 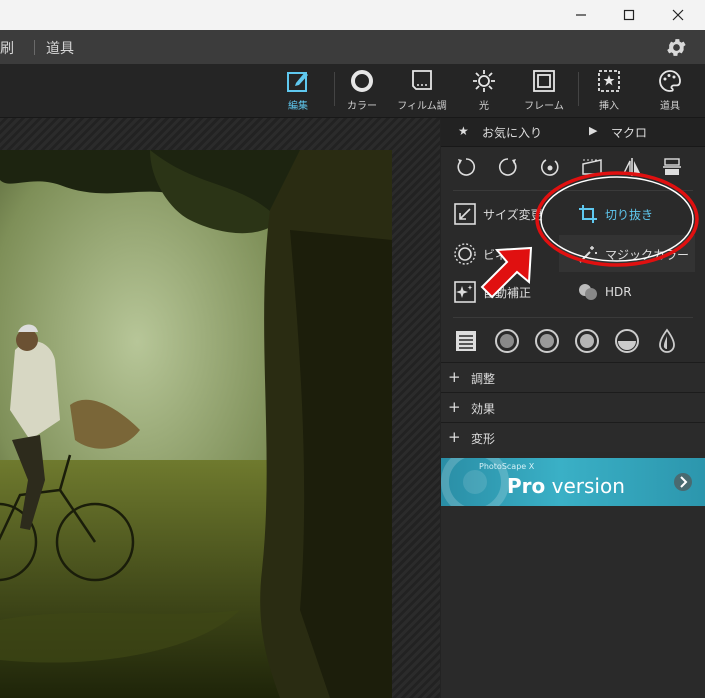 What do you see at coordinates (609, 106) in the screenshot?
I see `tab-insert-label: 挿入` at bounding box center [609, 106].